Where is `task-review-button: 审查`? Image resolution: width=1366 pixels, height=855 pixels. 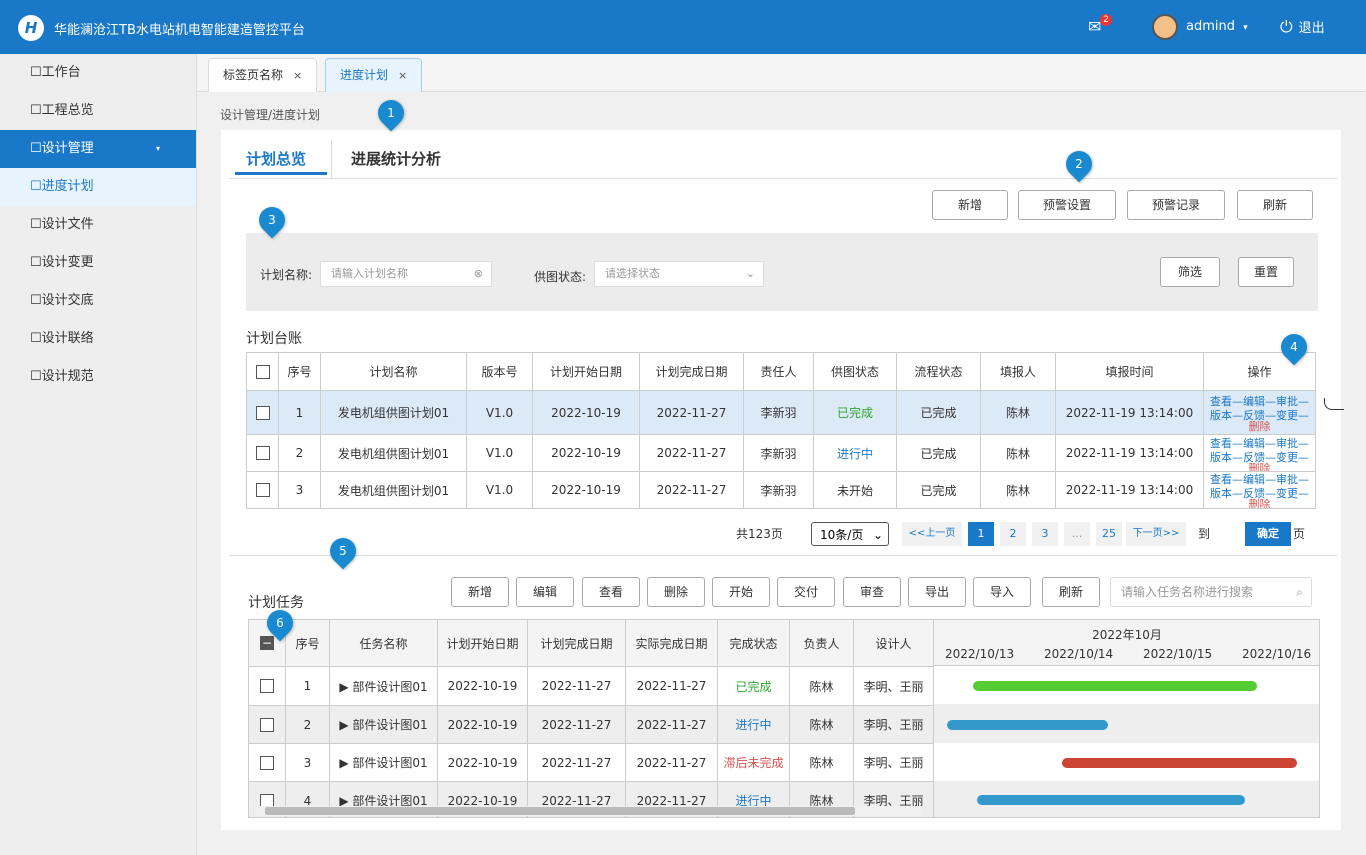 task-review-button: 审查 is located at coordinates (872, 592).